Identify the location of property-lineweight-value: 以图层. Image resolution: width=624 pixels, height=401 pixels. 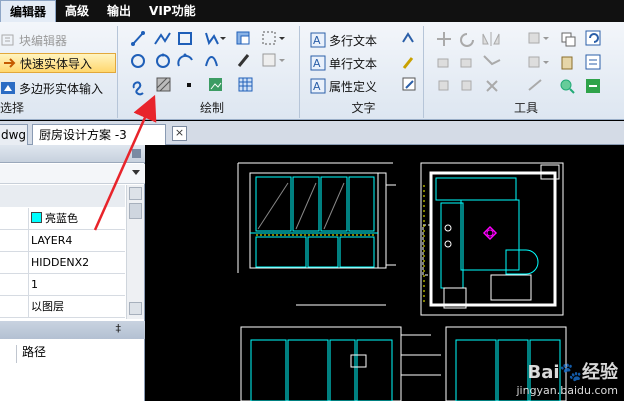
(47, 306).